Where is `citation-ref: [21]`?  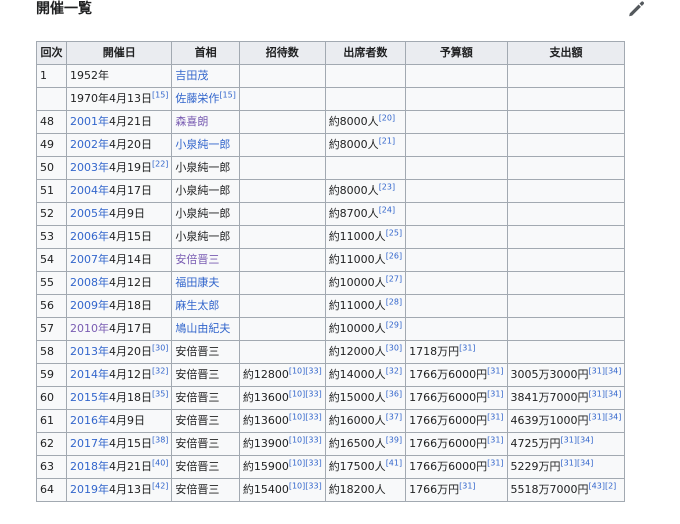
citation-ref: [21] is located at coordinates (387, 140).